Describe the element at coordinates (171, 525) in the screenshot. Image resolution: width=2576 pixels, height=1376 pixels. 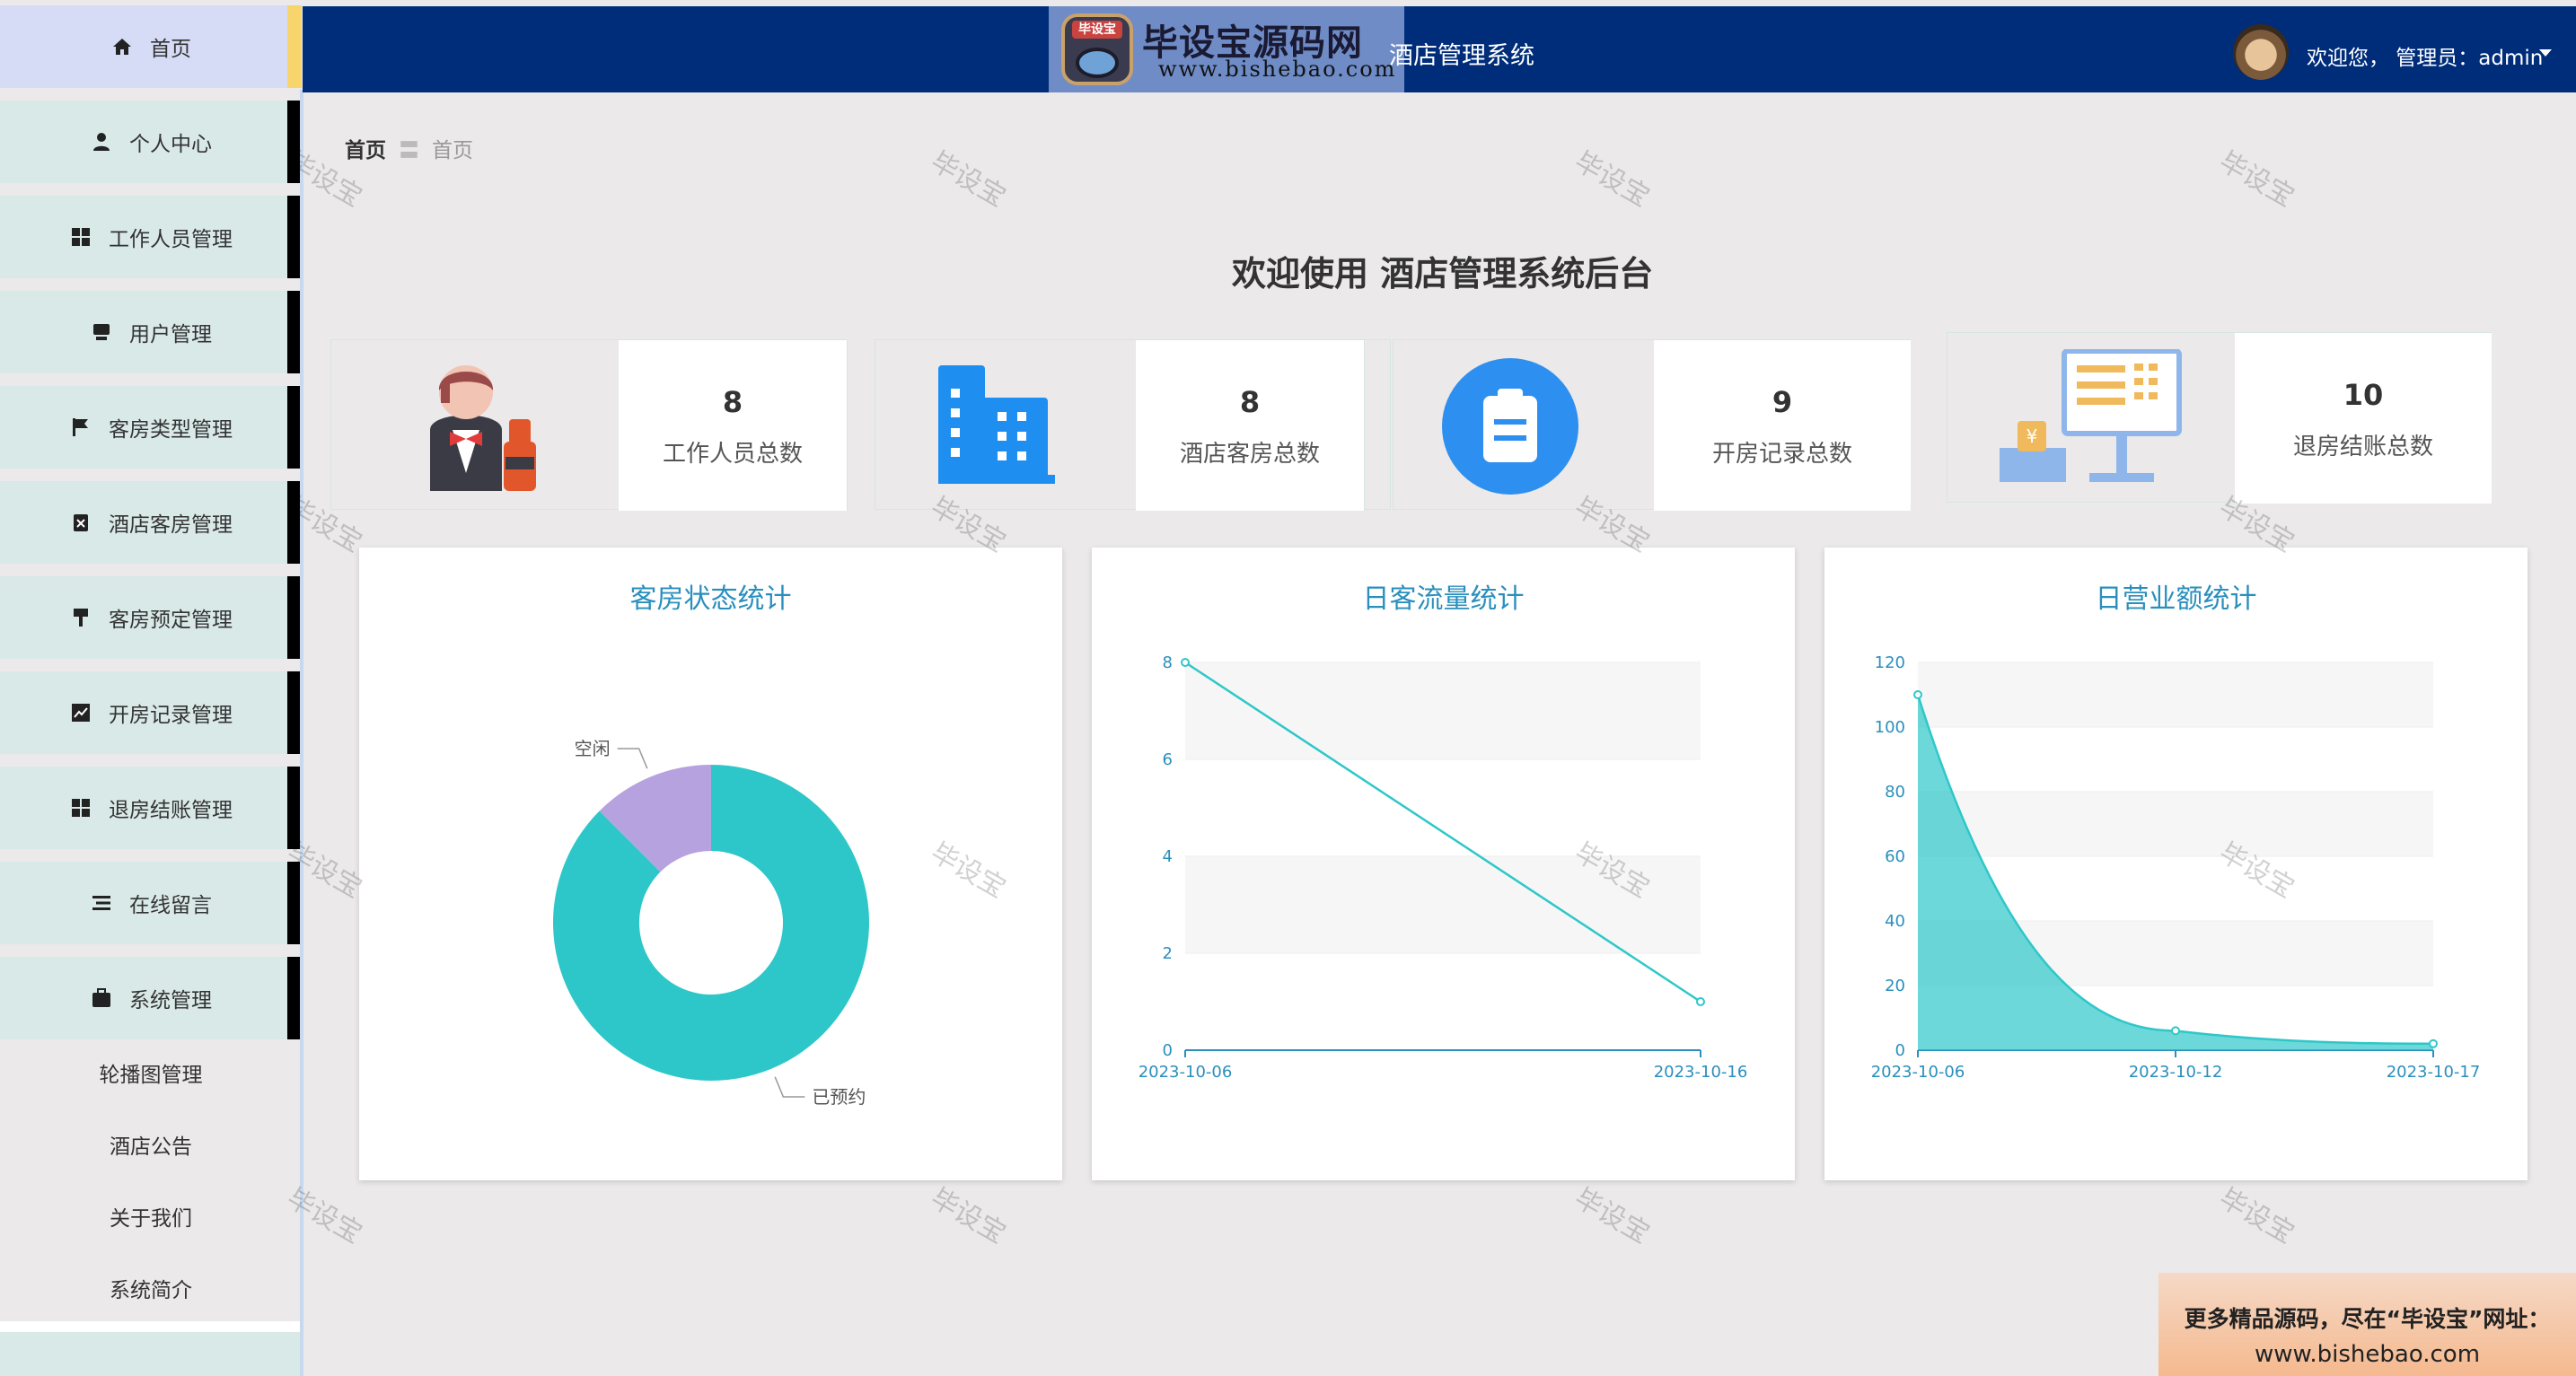
I see `sidebar-item-label: 酒店客房管理` at that location.